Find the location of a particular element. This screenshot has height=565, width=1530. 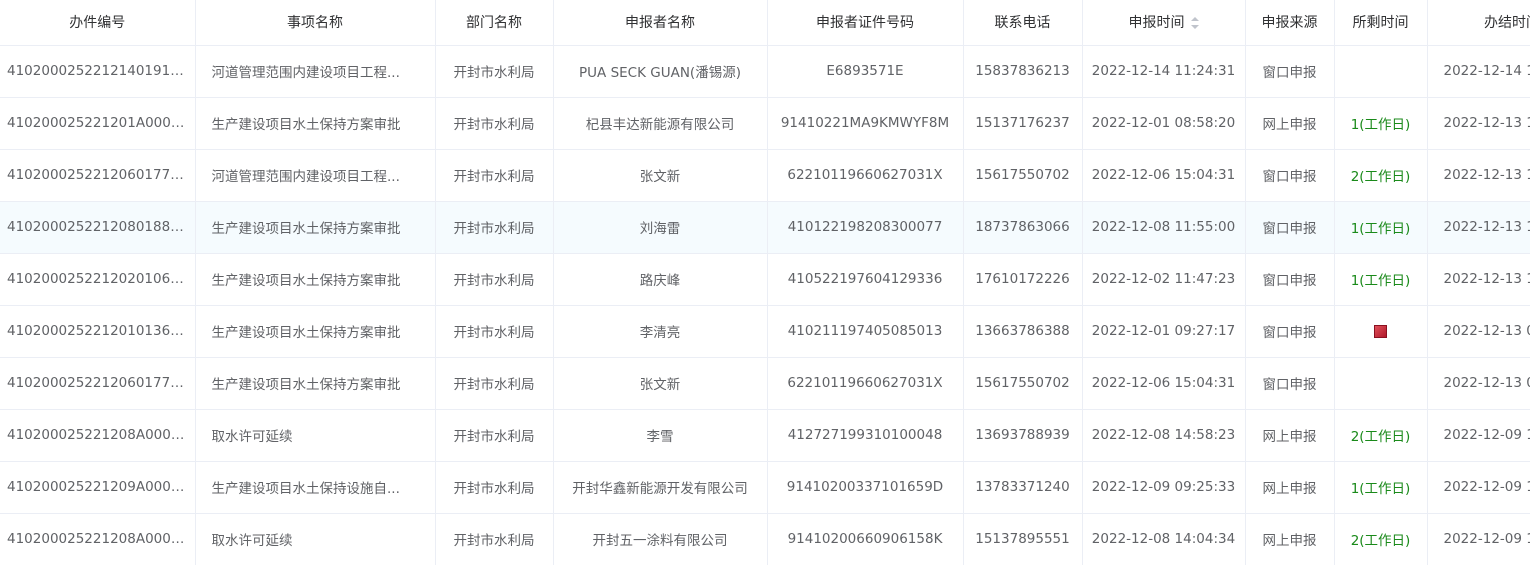

cell-phone: 18737863066 is located at coordinates (1023, 227).